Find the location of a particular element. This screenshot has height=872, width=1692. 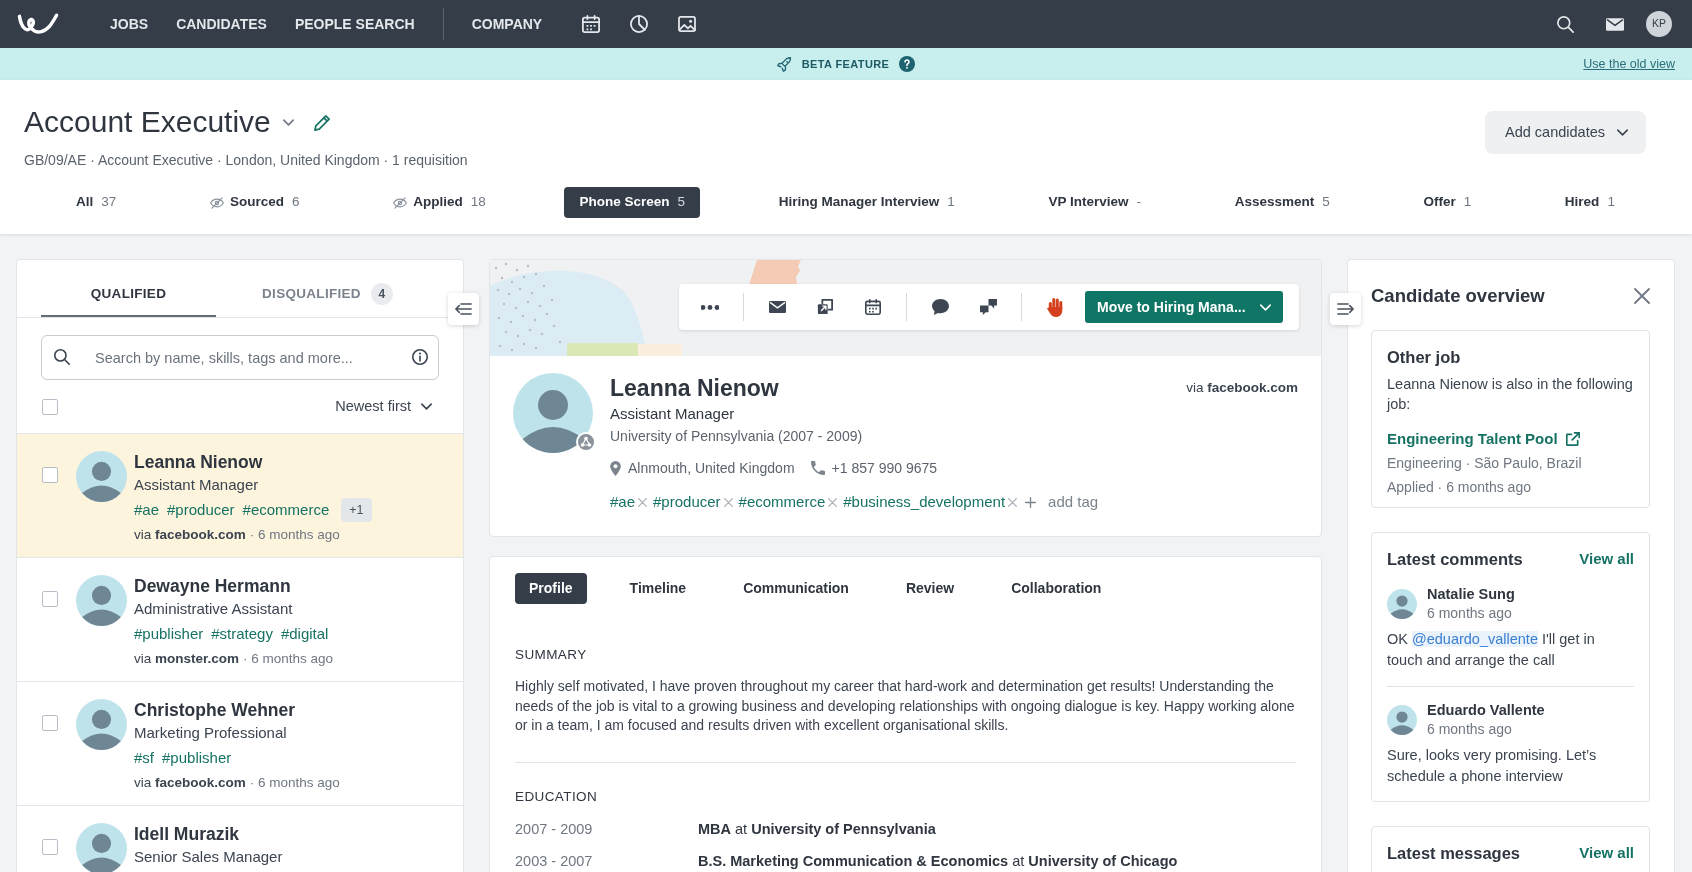

pencil-icon is located at coordinates (322, 122).